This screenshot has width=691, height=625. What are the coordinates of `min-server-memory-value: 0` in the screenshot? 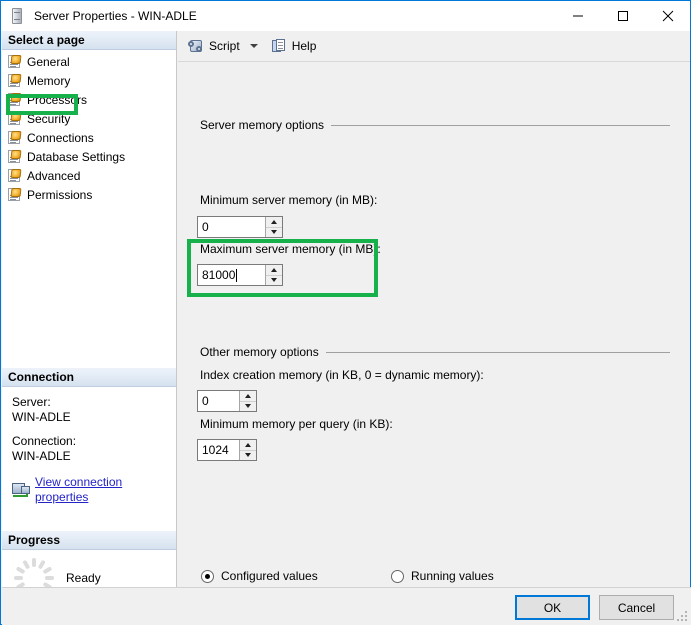 It's located at (231, 227).